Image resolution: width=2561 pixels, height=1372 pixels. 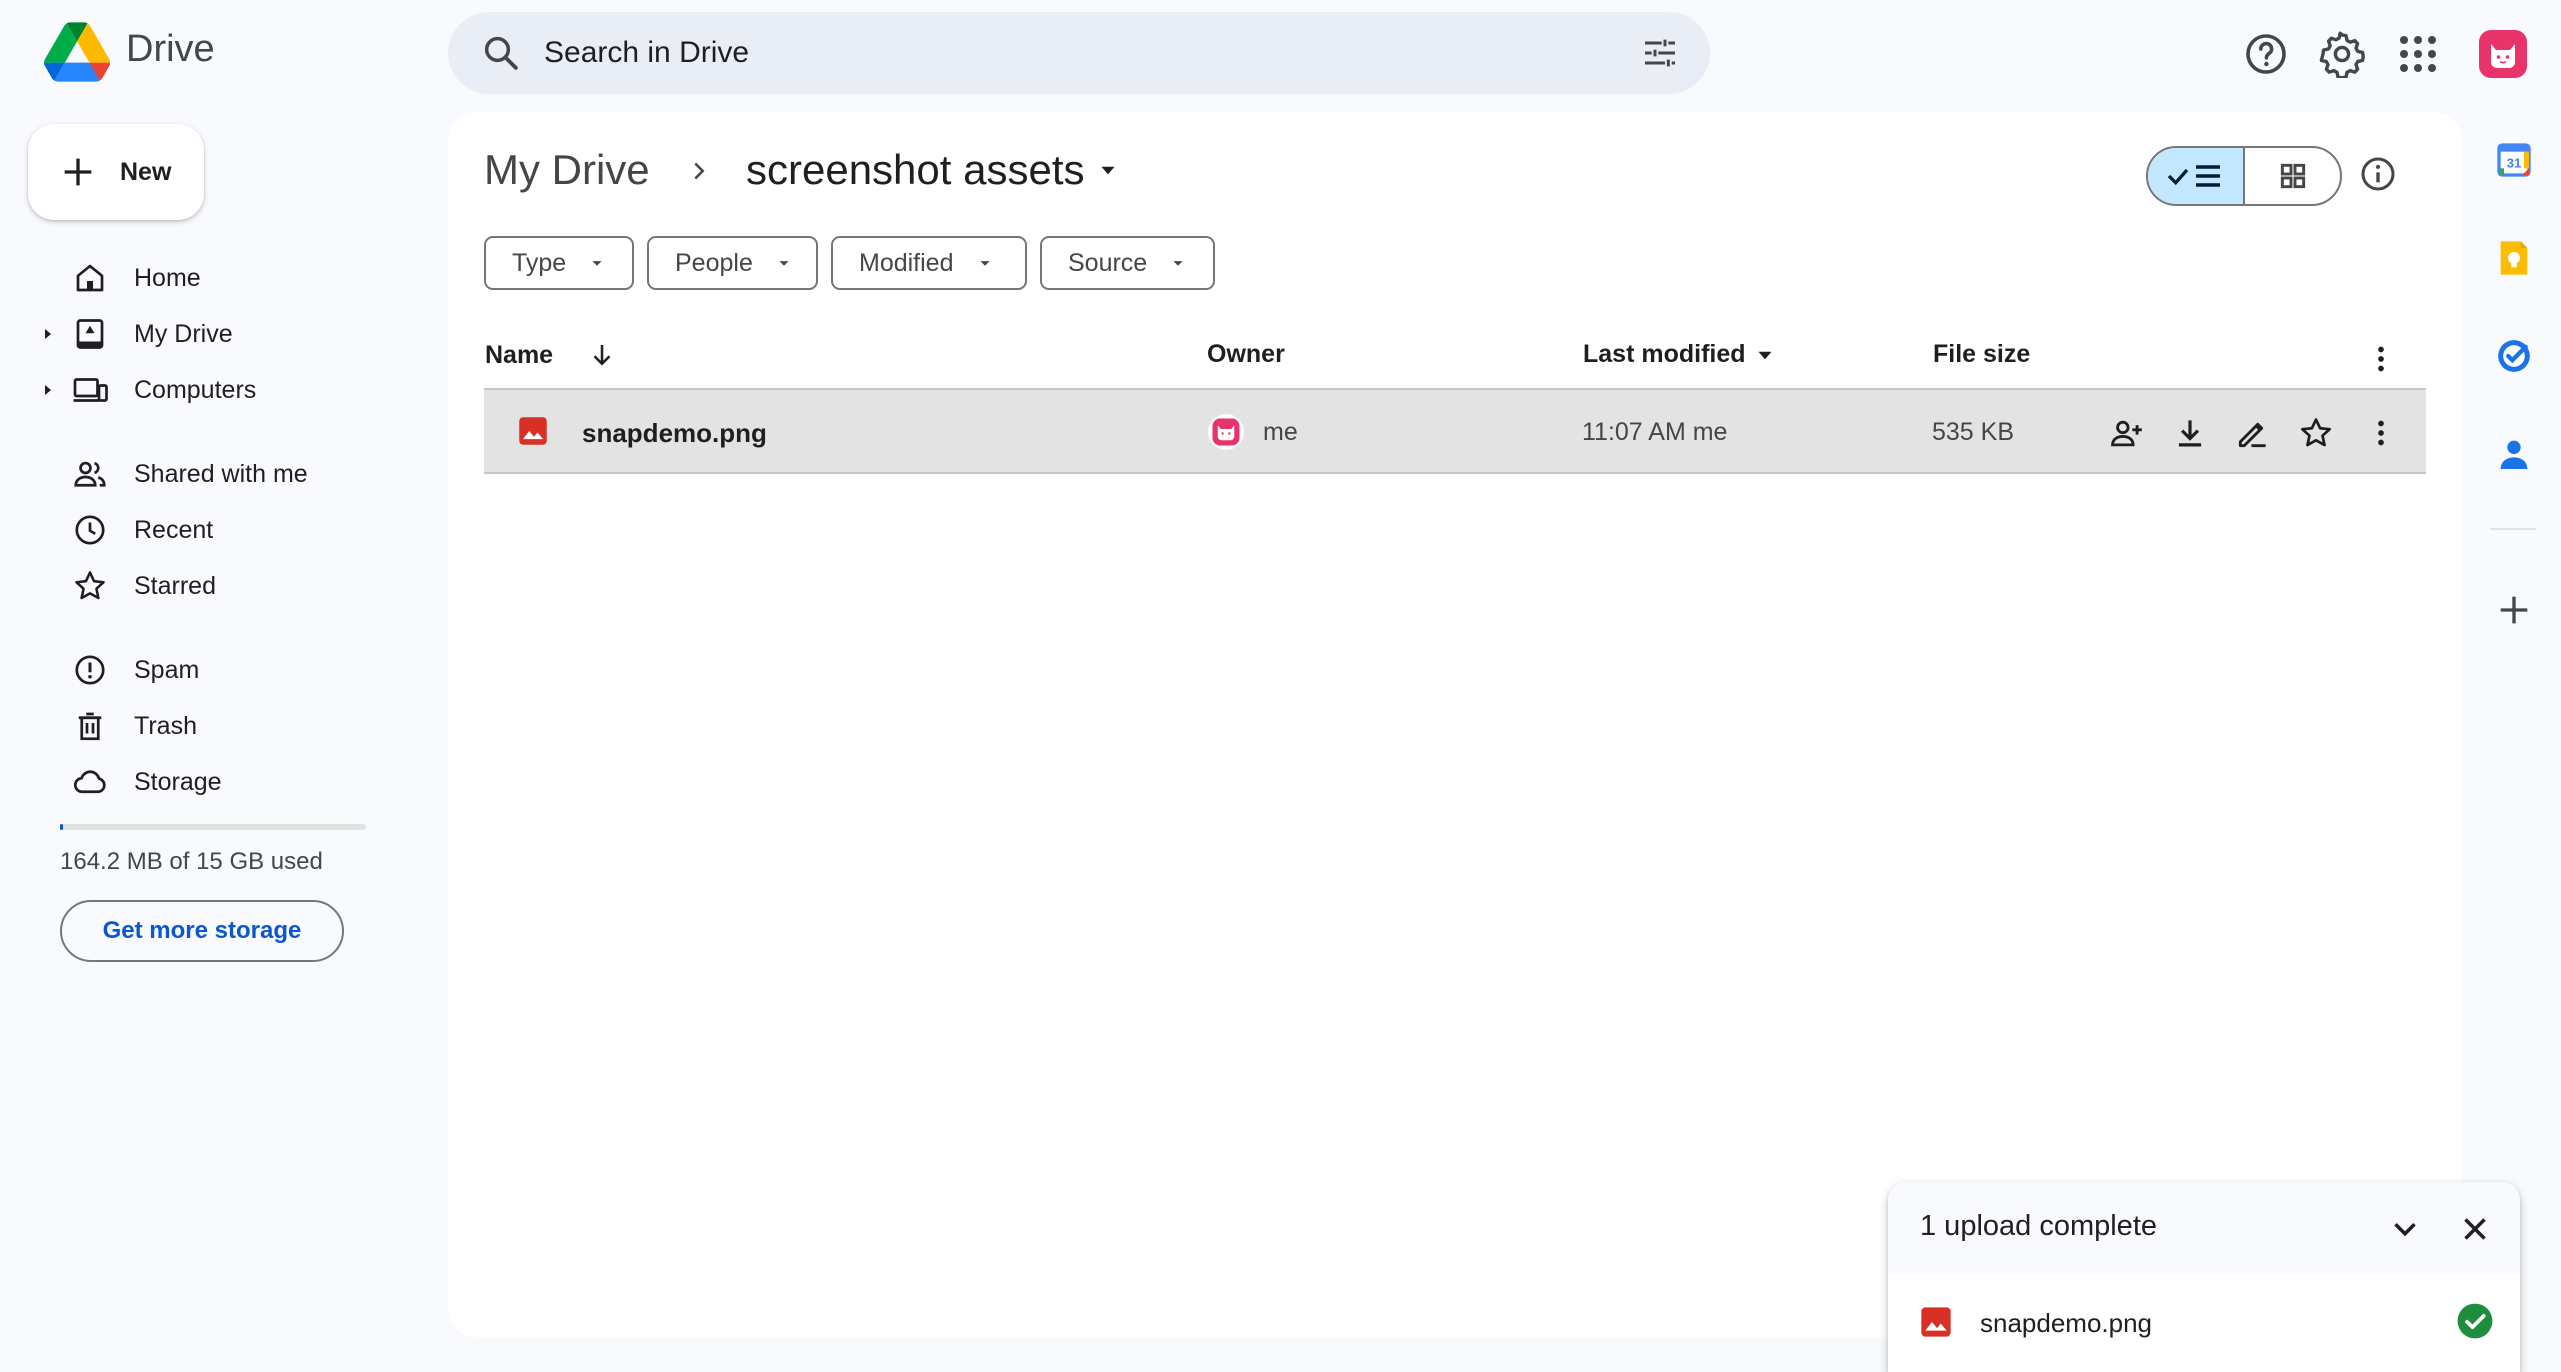 What do you see at coordinates (1226, 432) in the screenshot?
I see `owner-avatar` at bounding box center [1226, 432].